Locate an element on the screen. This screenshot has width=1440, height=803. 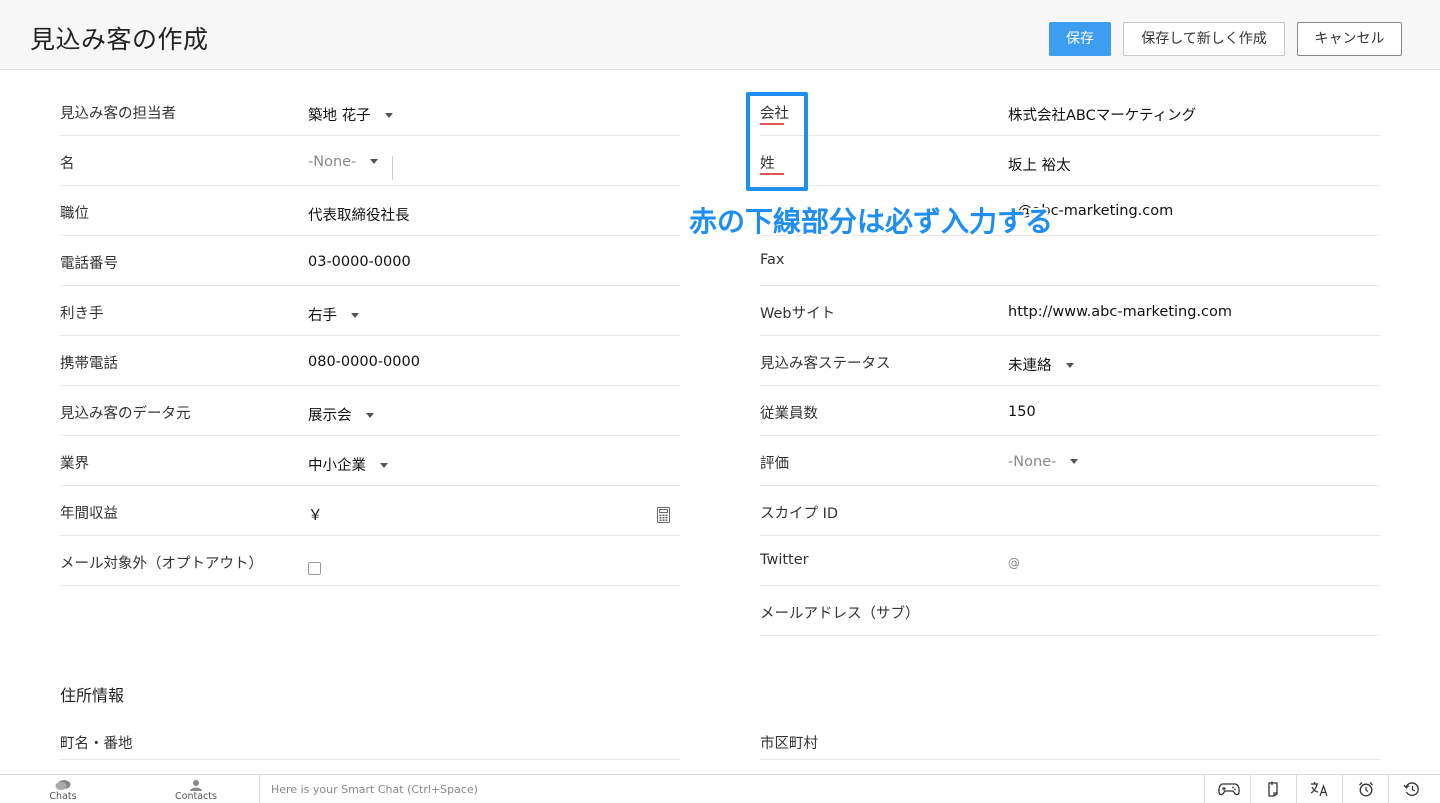
field-label: Webサイト is located at coordinates (798, 314).